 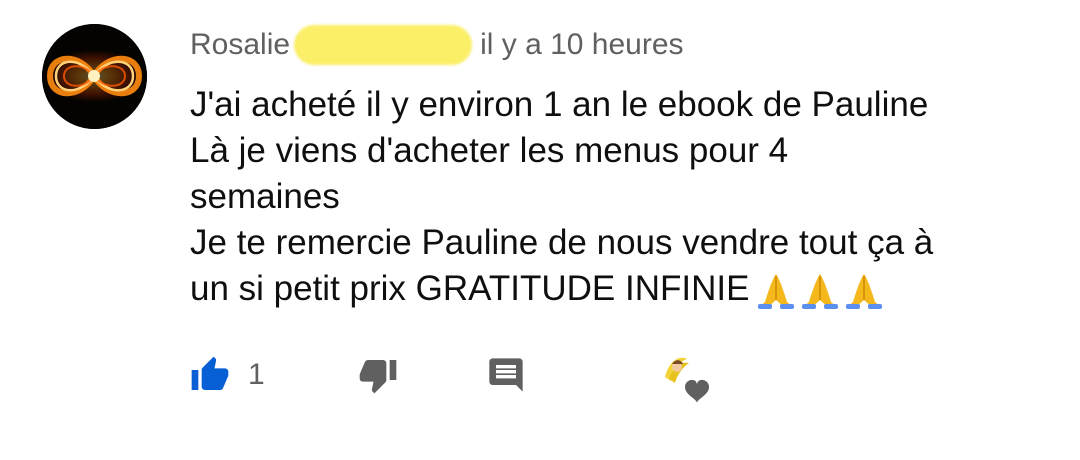 I want to click on dislike-button, so click(x=378, y=375).